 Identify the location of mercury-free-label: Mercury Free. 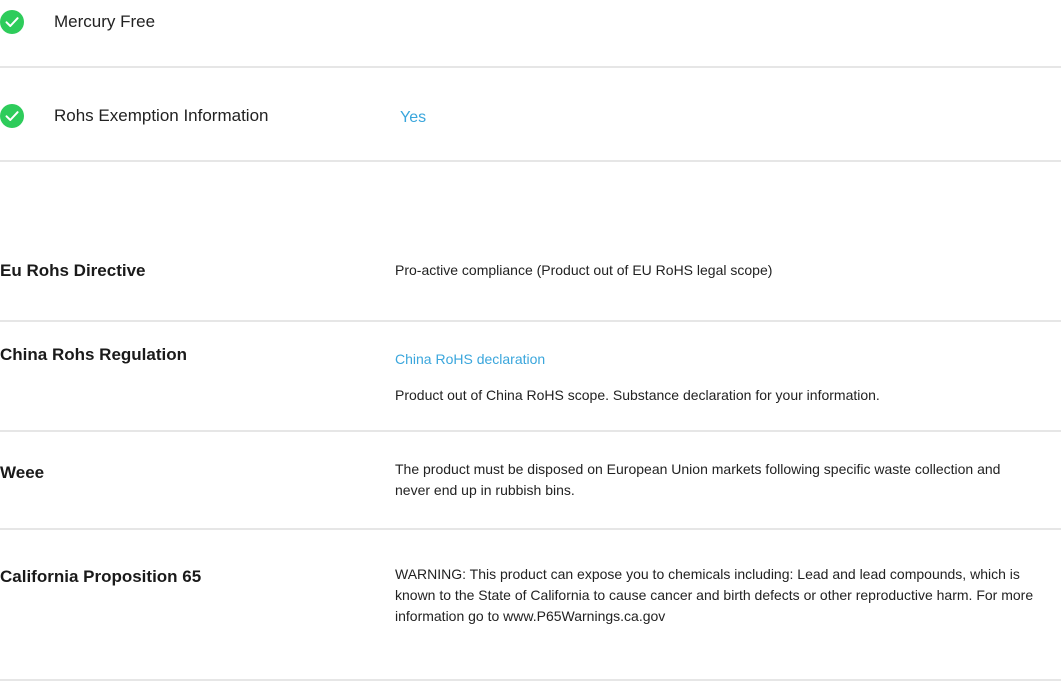
(105, 21).